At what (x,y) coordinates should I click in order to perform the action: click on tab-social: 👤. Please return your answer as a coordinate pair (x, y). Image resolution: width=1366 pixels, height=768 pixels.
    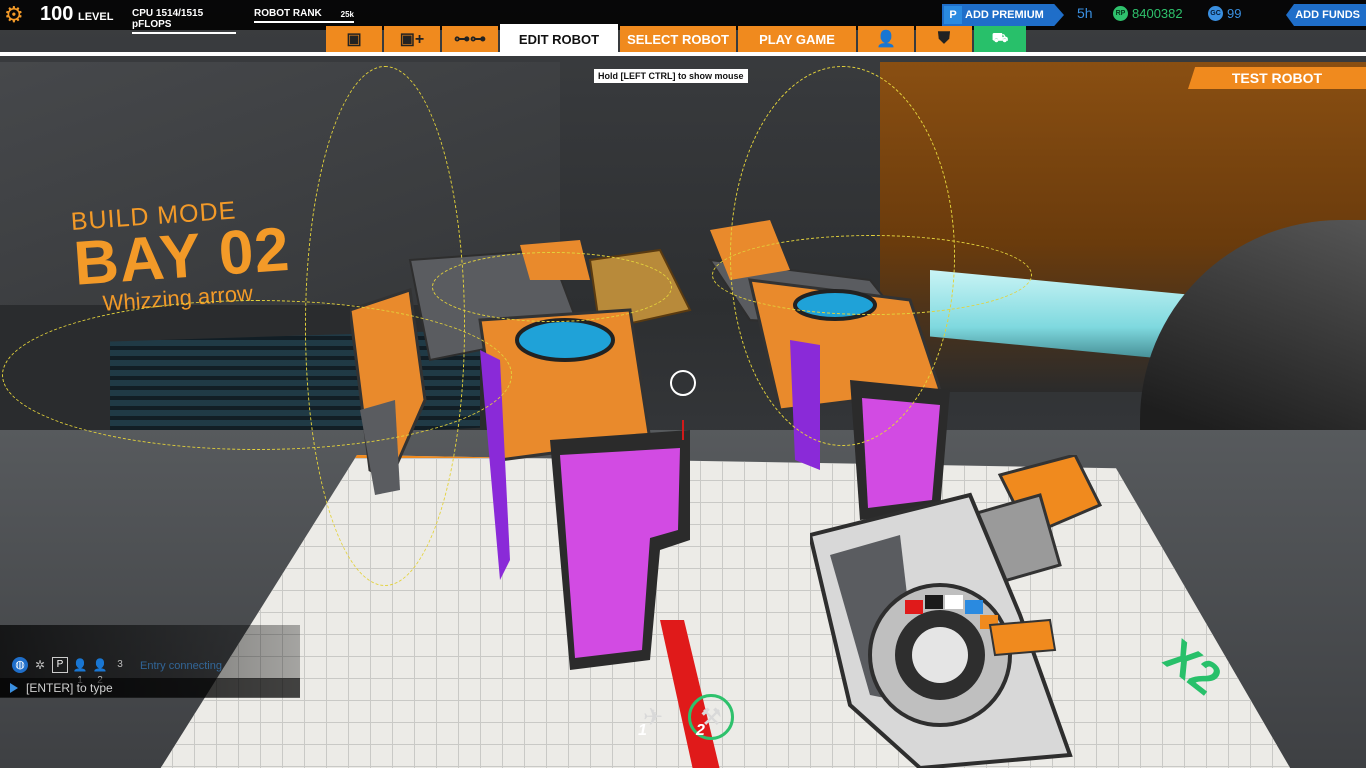
    Looking at the image, I should click on (886, 39).